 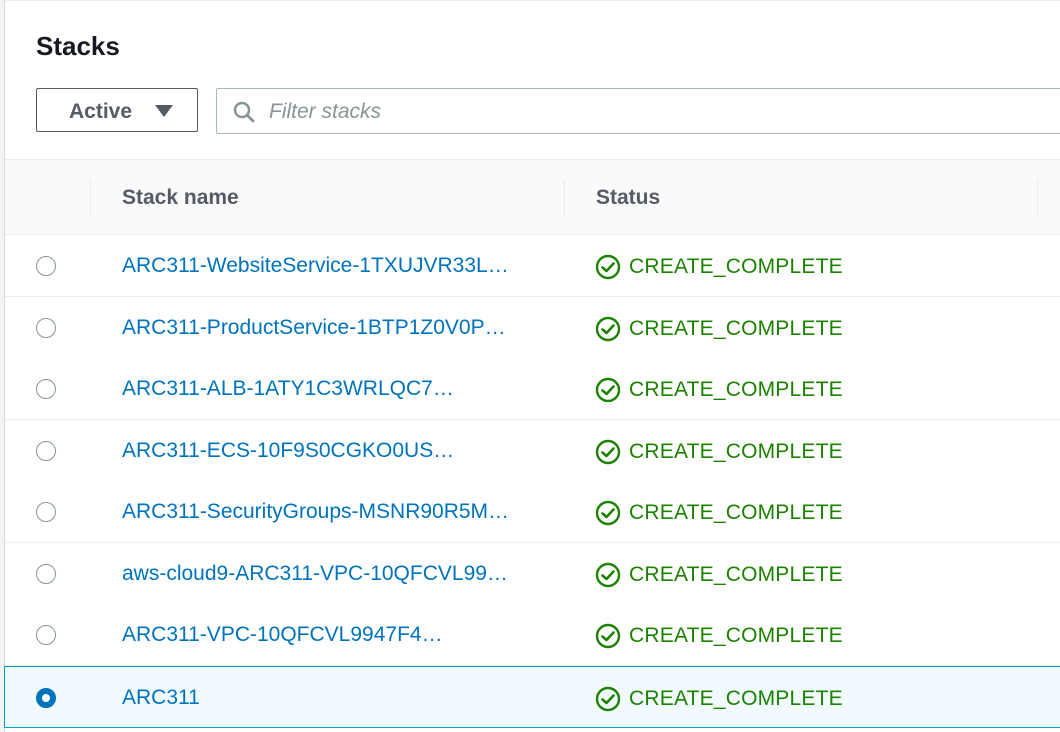 I want to click on page-title: Stacks, so click(x=78, y=46).